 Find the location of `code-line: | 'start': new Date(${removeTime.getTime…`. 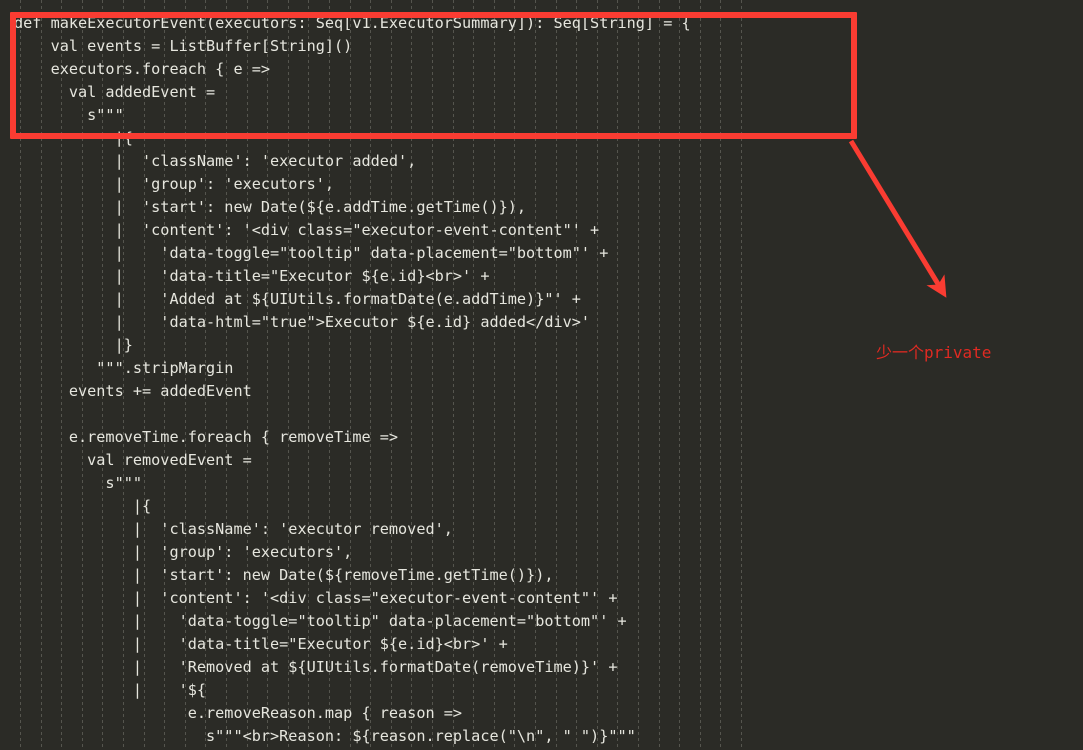

code-line: | 'start': new Date(${removeTime.getTime… is located at coordinates (284, 575).